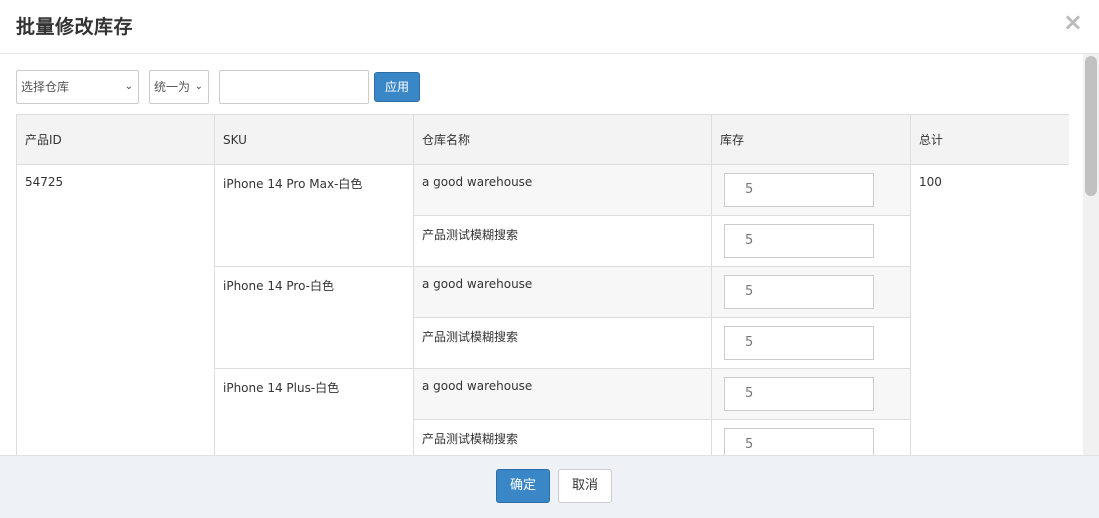 Image resolution: width=1099 pixels, height=518 pixels. Describe the element at coordinates (314, 317) in the screenshot. I see `sku-cell: iPhone 14 Pro-白色` at that location.